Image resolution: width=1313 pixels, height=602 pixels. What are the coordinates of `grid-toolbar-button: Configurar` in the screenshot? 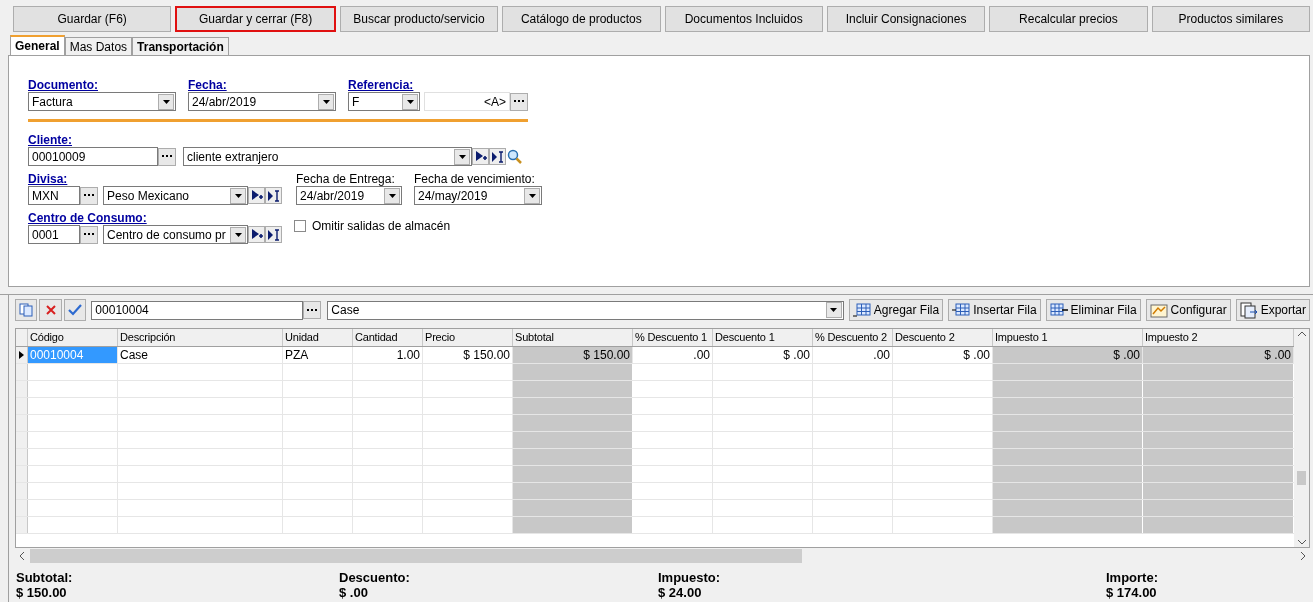 It's located at (1188, 310).